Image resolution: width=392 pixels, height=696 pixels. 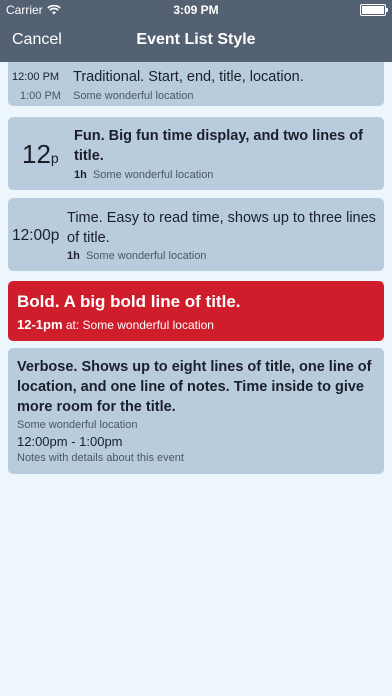 What do you see at coordinates (36, 154) in the screenshot?
I see `big-time-hour: 12` at bounding box center [36, 154].